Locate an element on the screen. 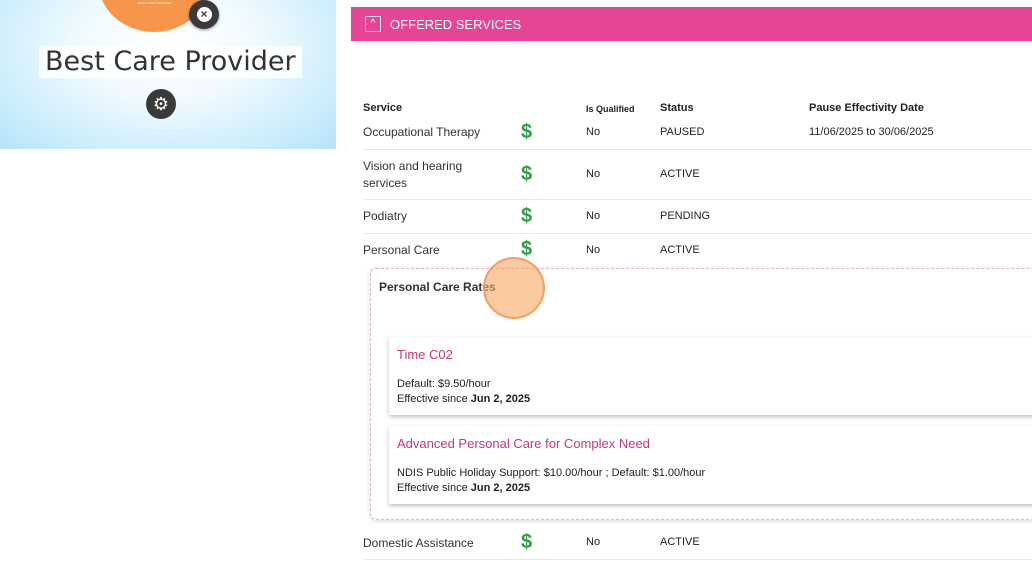 This screenshot has width=1032, height=577. rates-title: Personal Care Rates is located at coordinates (437, 287).